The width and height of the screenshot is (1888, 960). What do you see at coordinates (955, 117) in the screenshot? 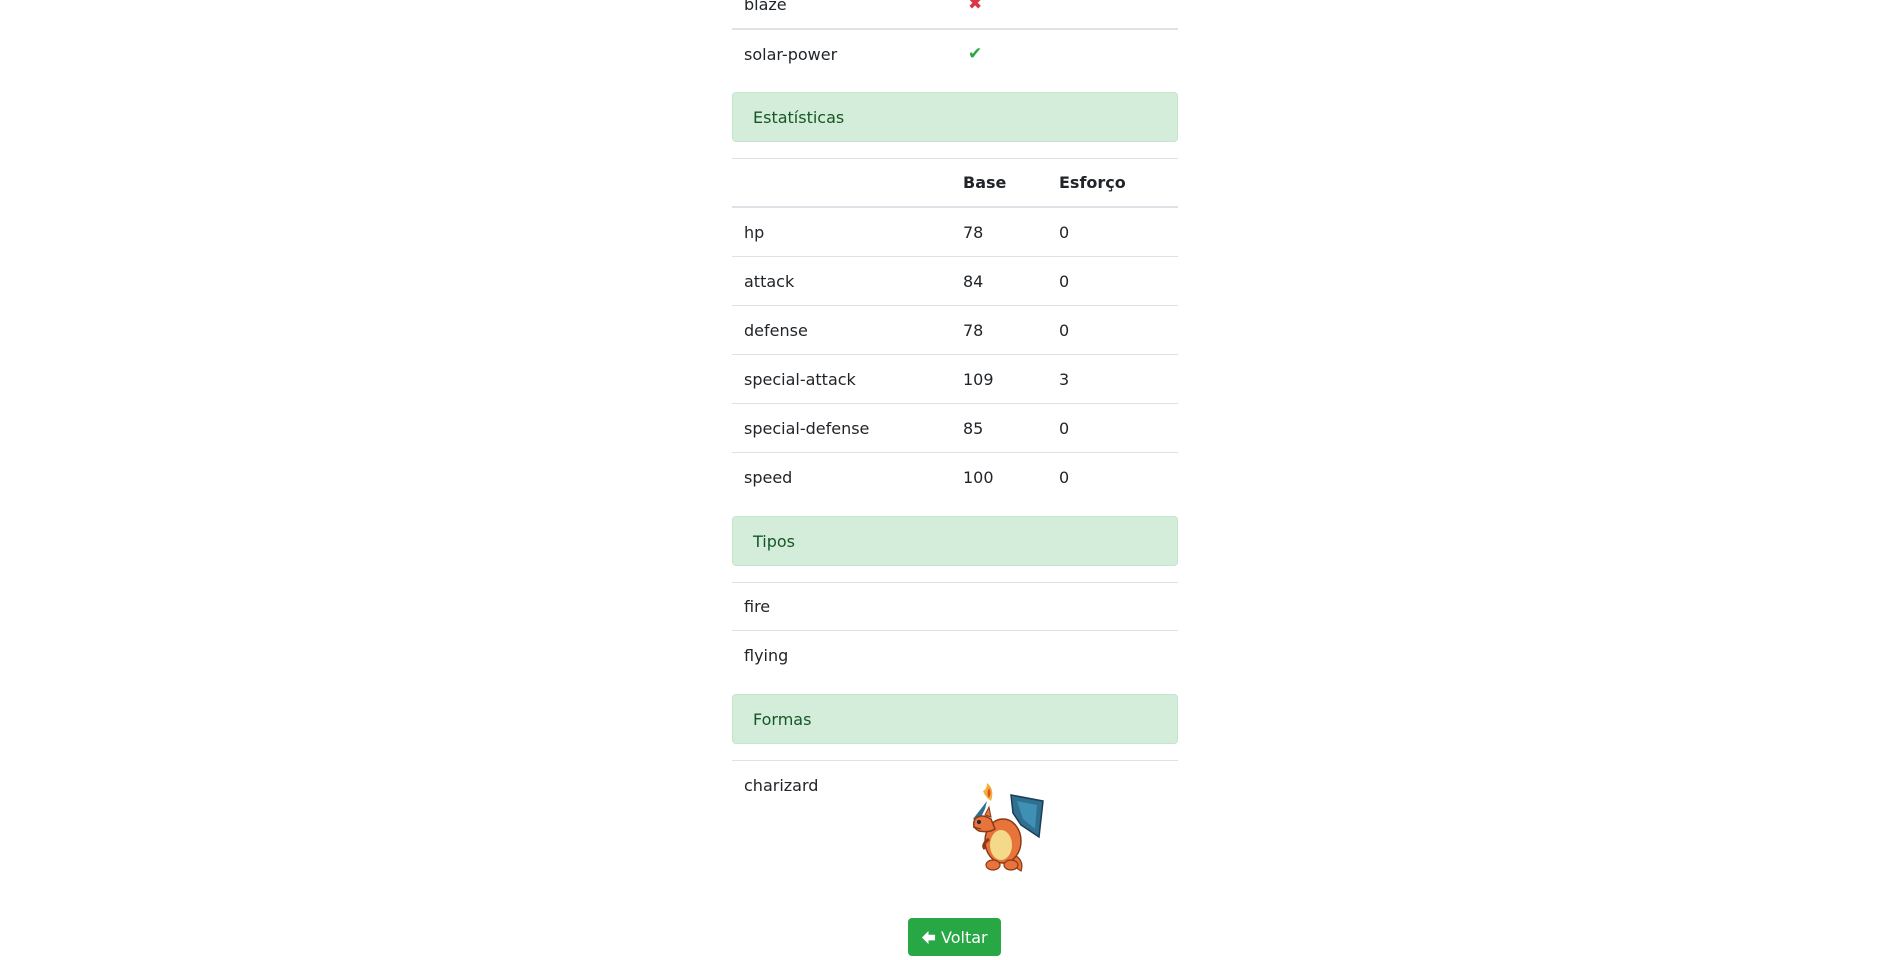
I see `stats-section-header: Estatísticas` at bounding box center [955, 117].